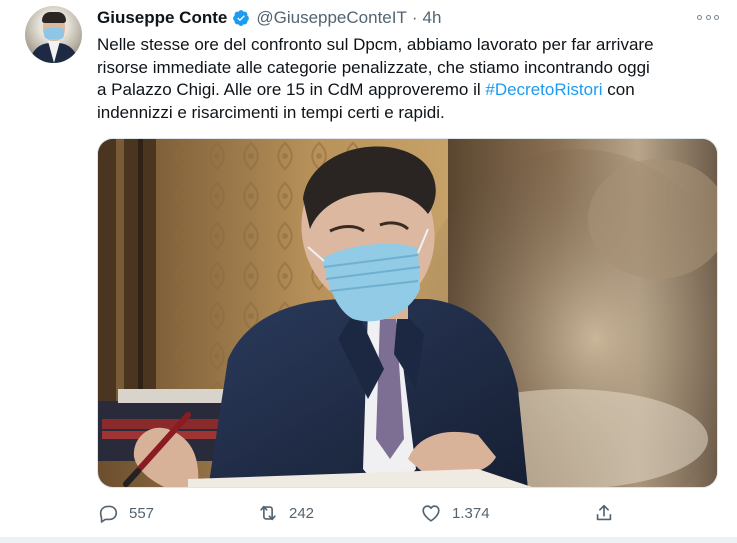 The height and width of the screenshot is (543, 737). I want to click on hashtag-link: #DecretoRistori, so click(543, 89).